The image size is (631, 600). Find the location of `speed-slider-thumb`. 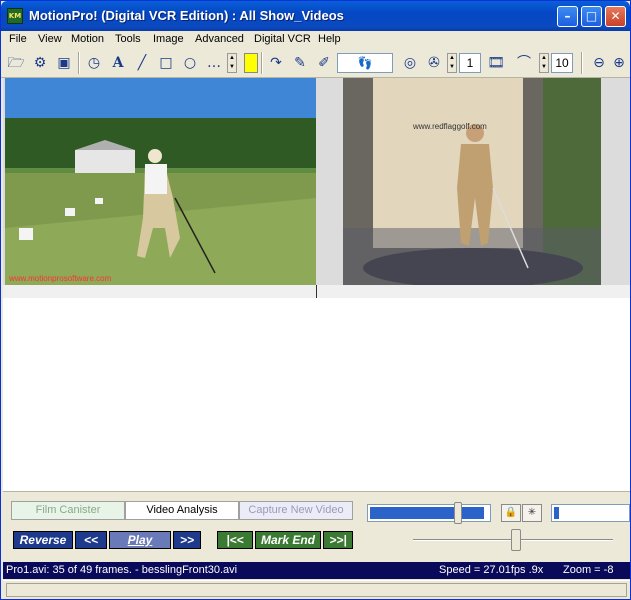

speed-slider-thumb is located at coordinates (516, 540).